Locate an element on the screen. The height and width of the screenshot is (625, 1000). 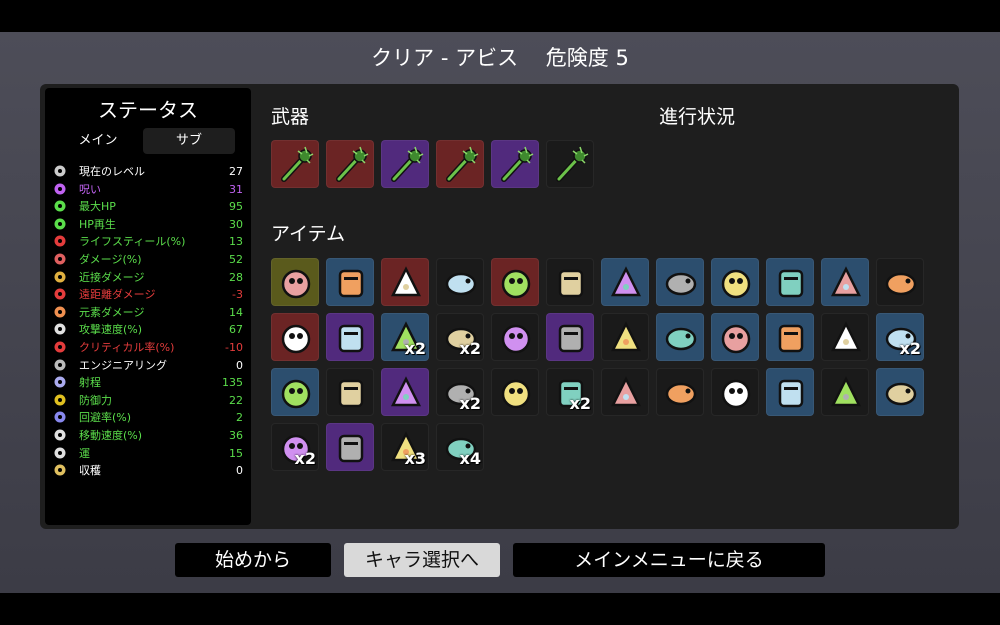
range-icon is located at coordinates (60, 382).